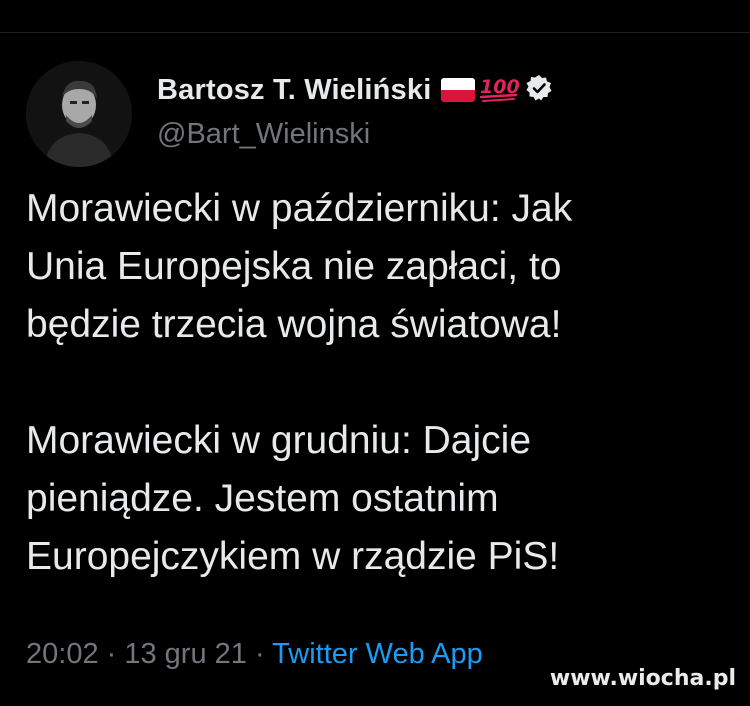 This screenshot has height=706, width=750. Describe the element at coordinates (62, 654) in the screenshot. I see `tweet-time: 20:02` at that location.